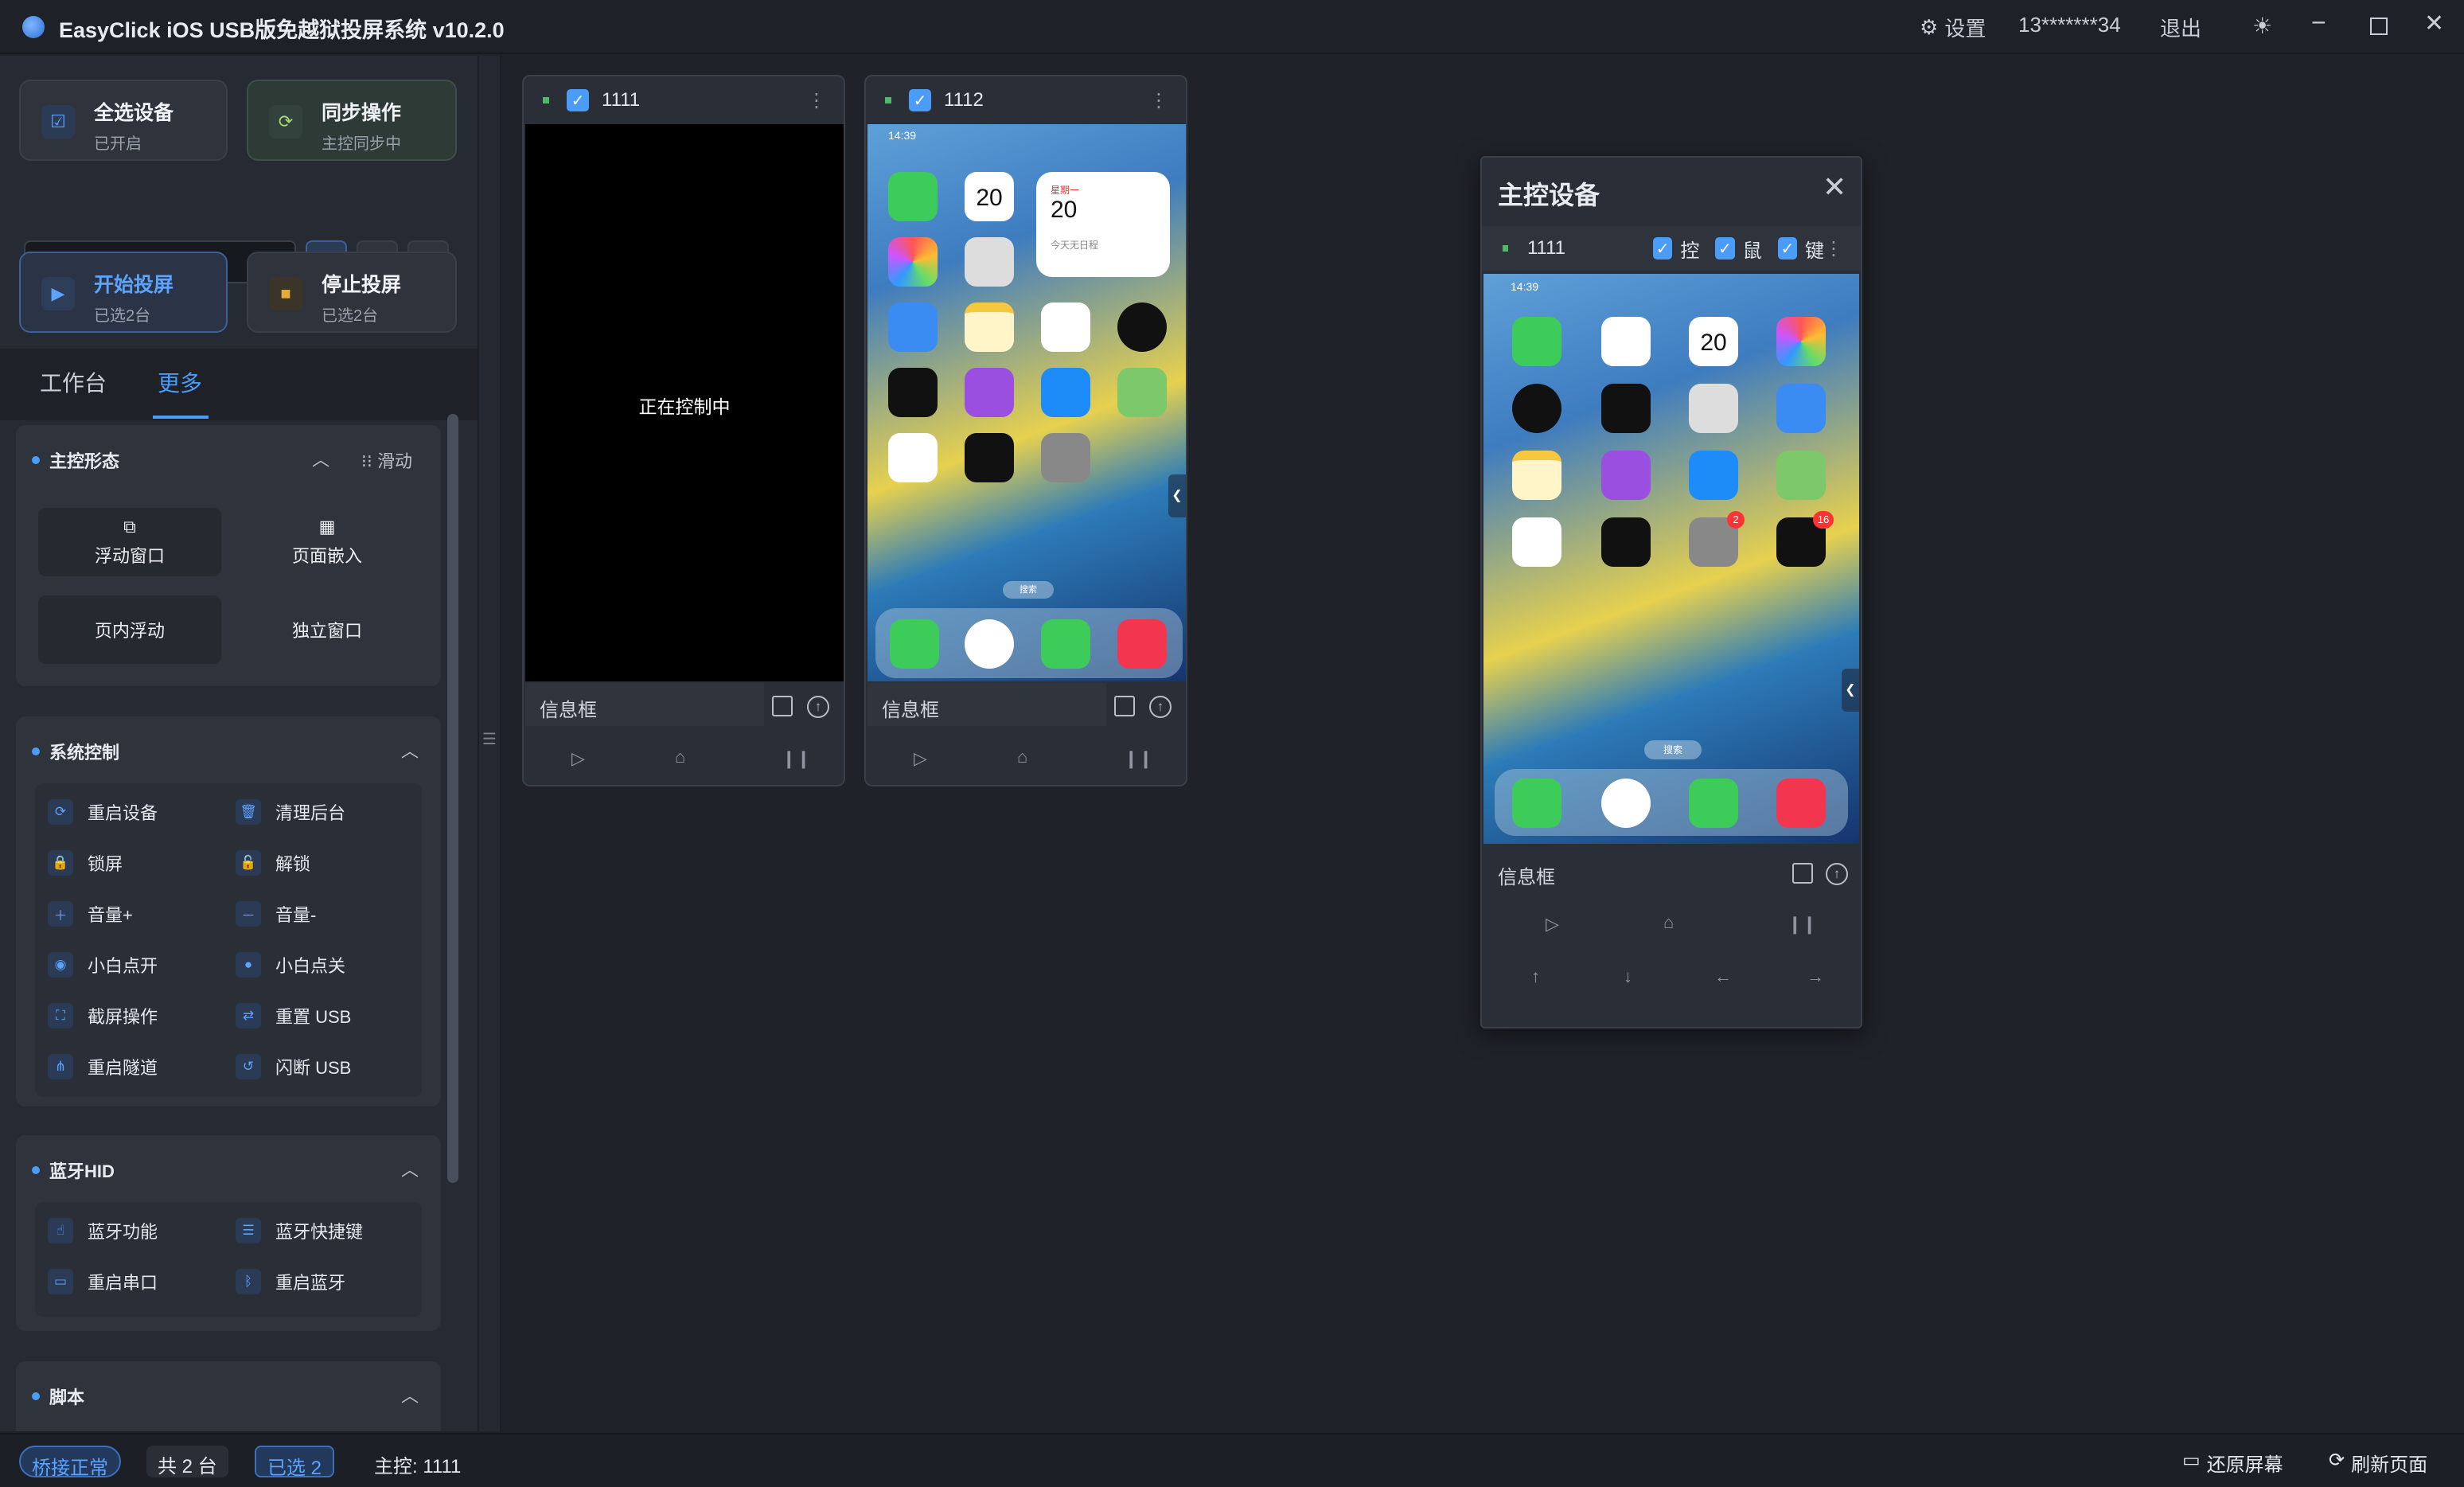  I want to click on in-page-float-option: 页内浮动, so click(129, 629).